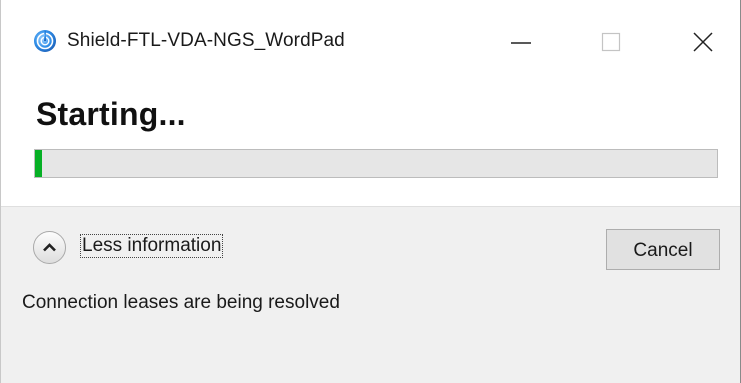 The width and height of the screenshot is (741, 383). I want to click on maximize-button, so click(611, 42).